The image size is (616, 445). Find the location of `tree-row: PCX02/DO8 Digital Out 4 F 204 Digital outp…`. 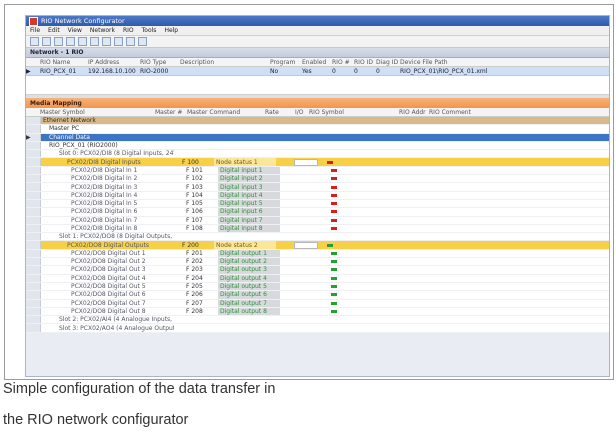

tree-row: PCX02/DO8 Digital Out 4 F 204 Digital outp… is located at coordinates (317, 278).